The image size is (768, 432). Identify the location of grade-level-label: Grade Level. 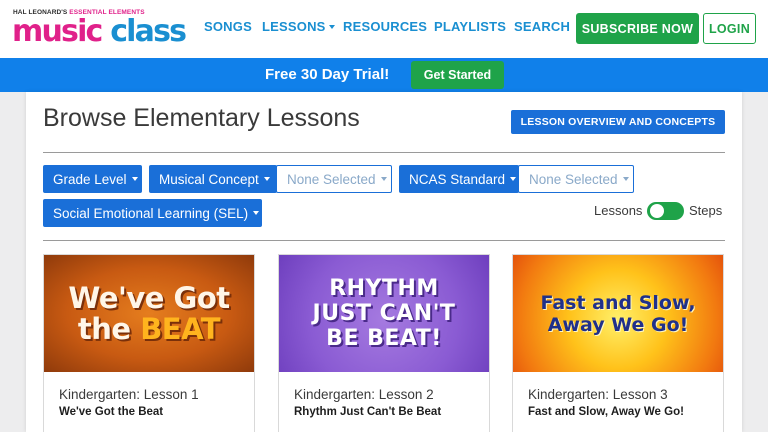
(90, 179).